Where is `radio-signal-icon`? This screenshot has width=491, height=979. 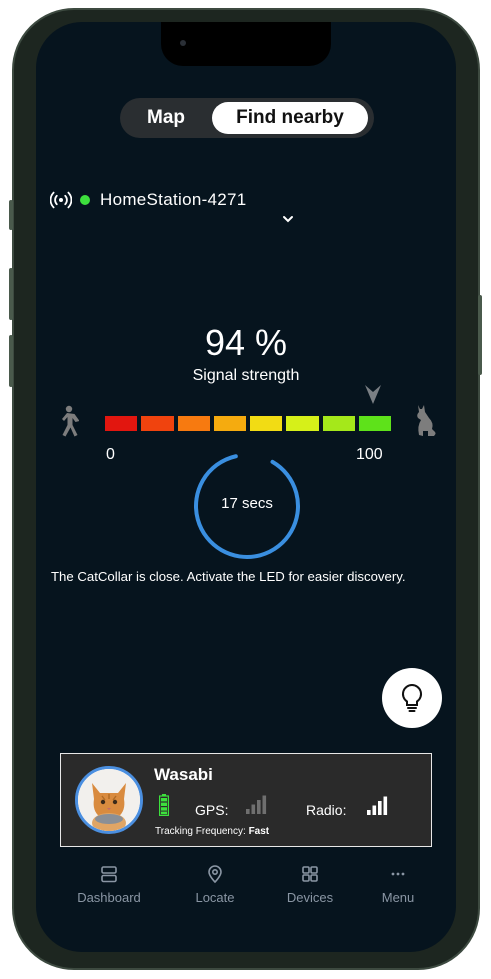 radio-signal-icon is located at coordinates (377, 805).